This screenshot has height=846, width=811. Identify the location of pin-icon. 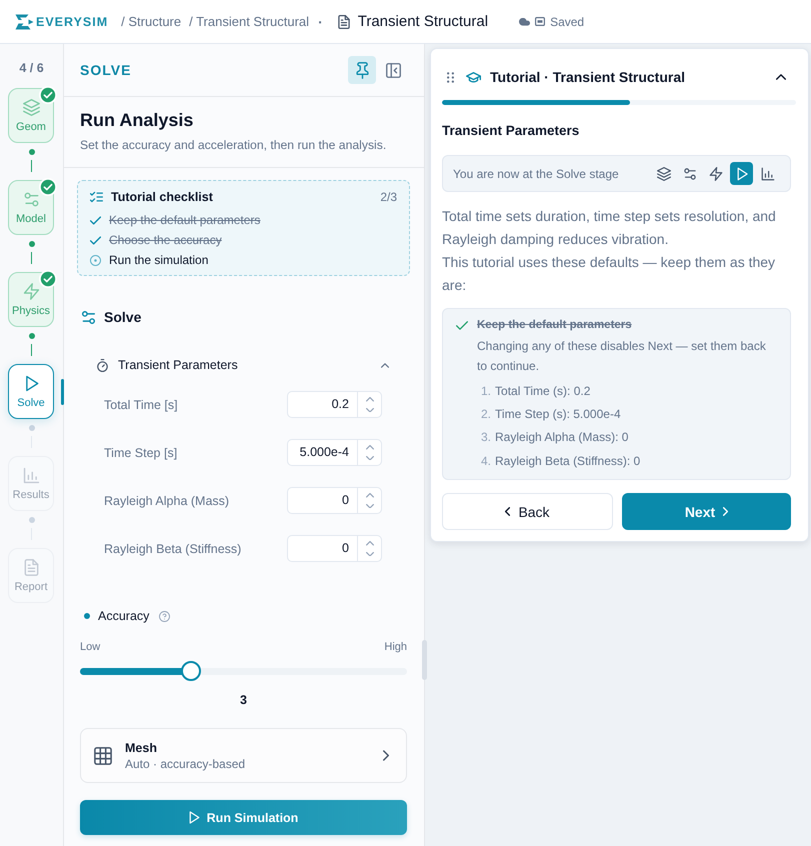
(362, 70).